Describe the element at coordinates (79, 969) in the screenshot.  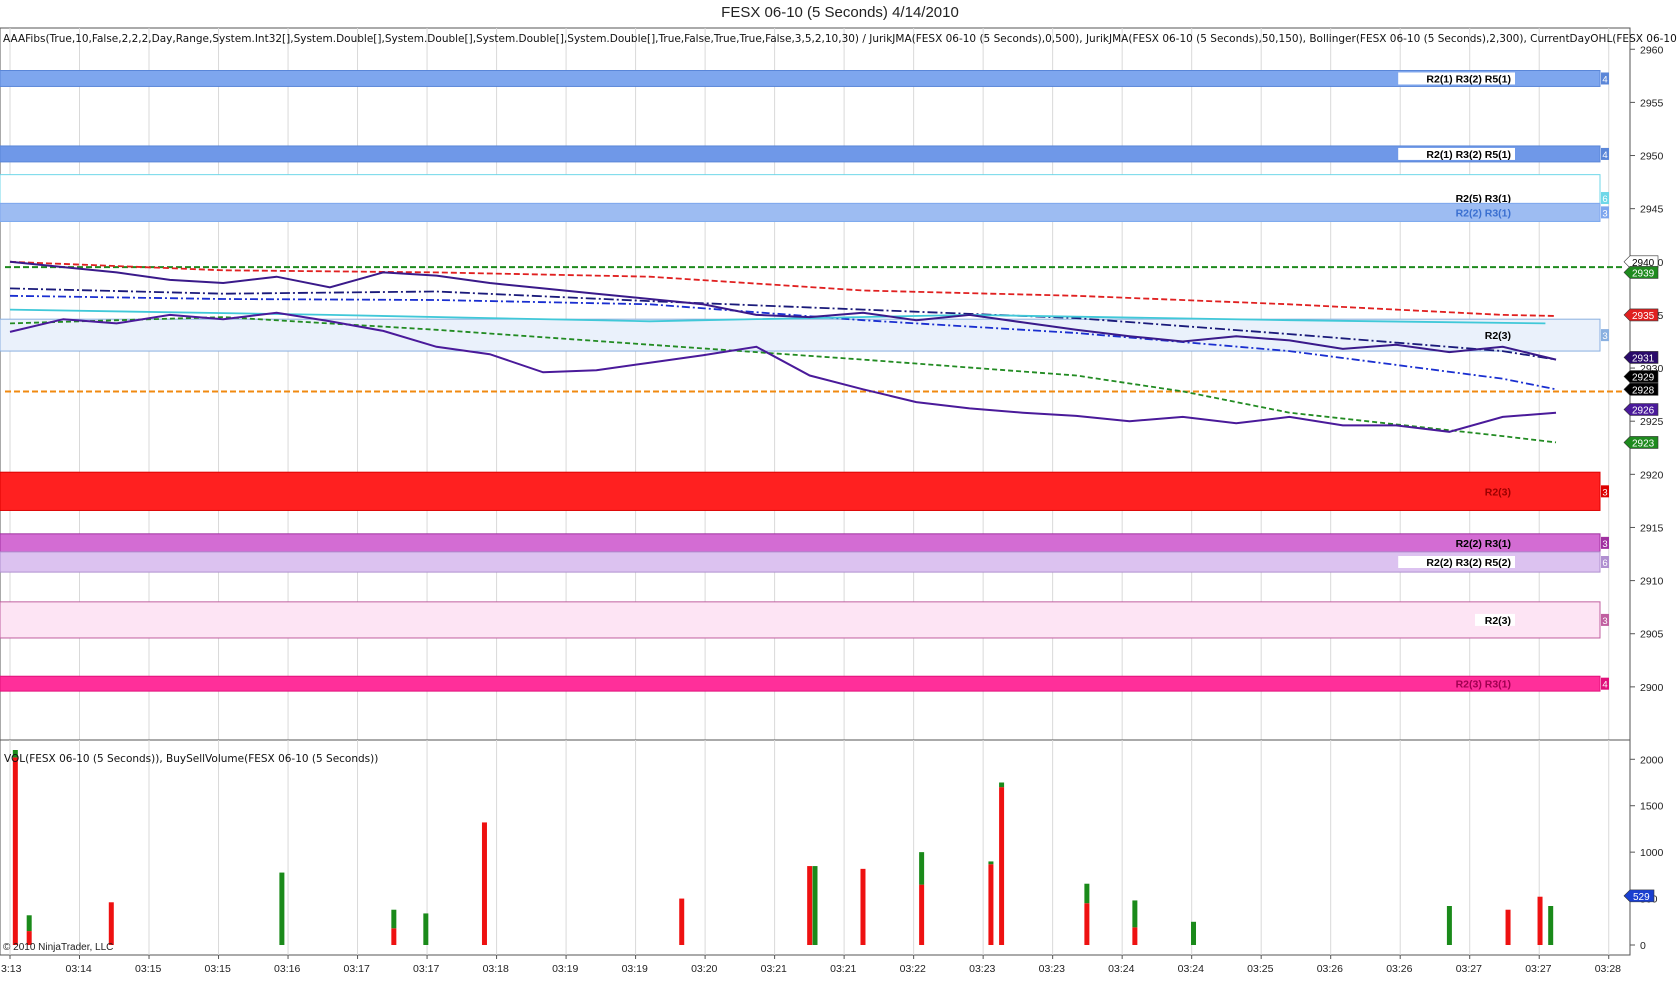
I see `time-tick-label: 03:14` at that location.